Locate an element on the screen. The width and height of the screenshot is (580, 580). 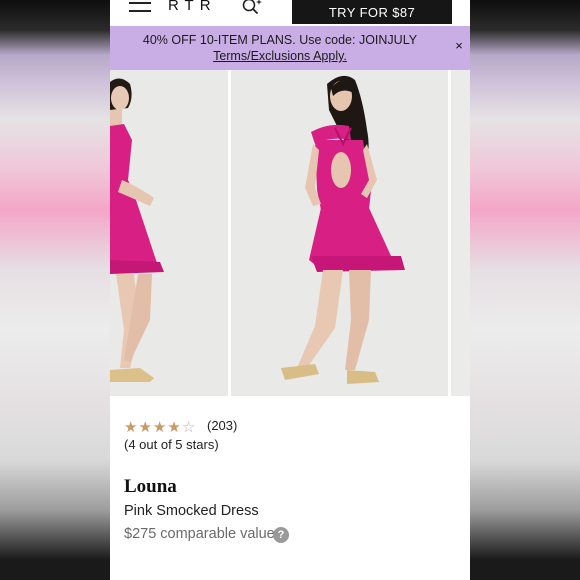
help-icon: ? is located at coordinates (281, 535).